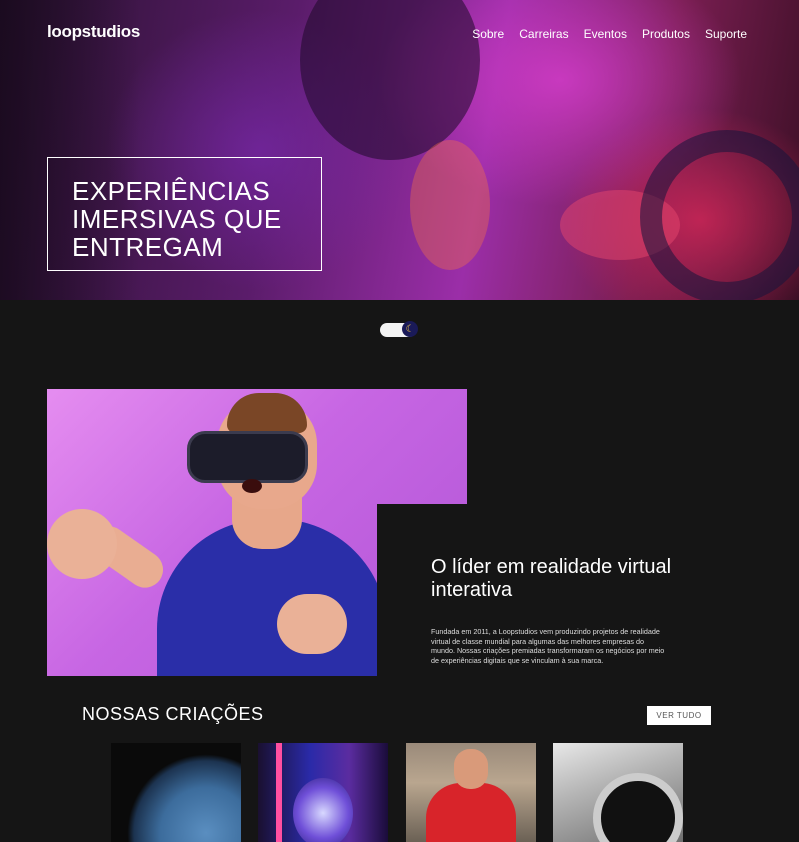  What do you see at coordinates (719, 215) in the screenshot?
I see `hero-steering-wheel` at bounding box center [719, 215].